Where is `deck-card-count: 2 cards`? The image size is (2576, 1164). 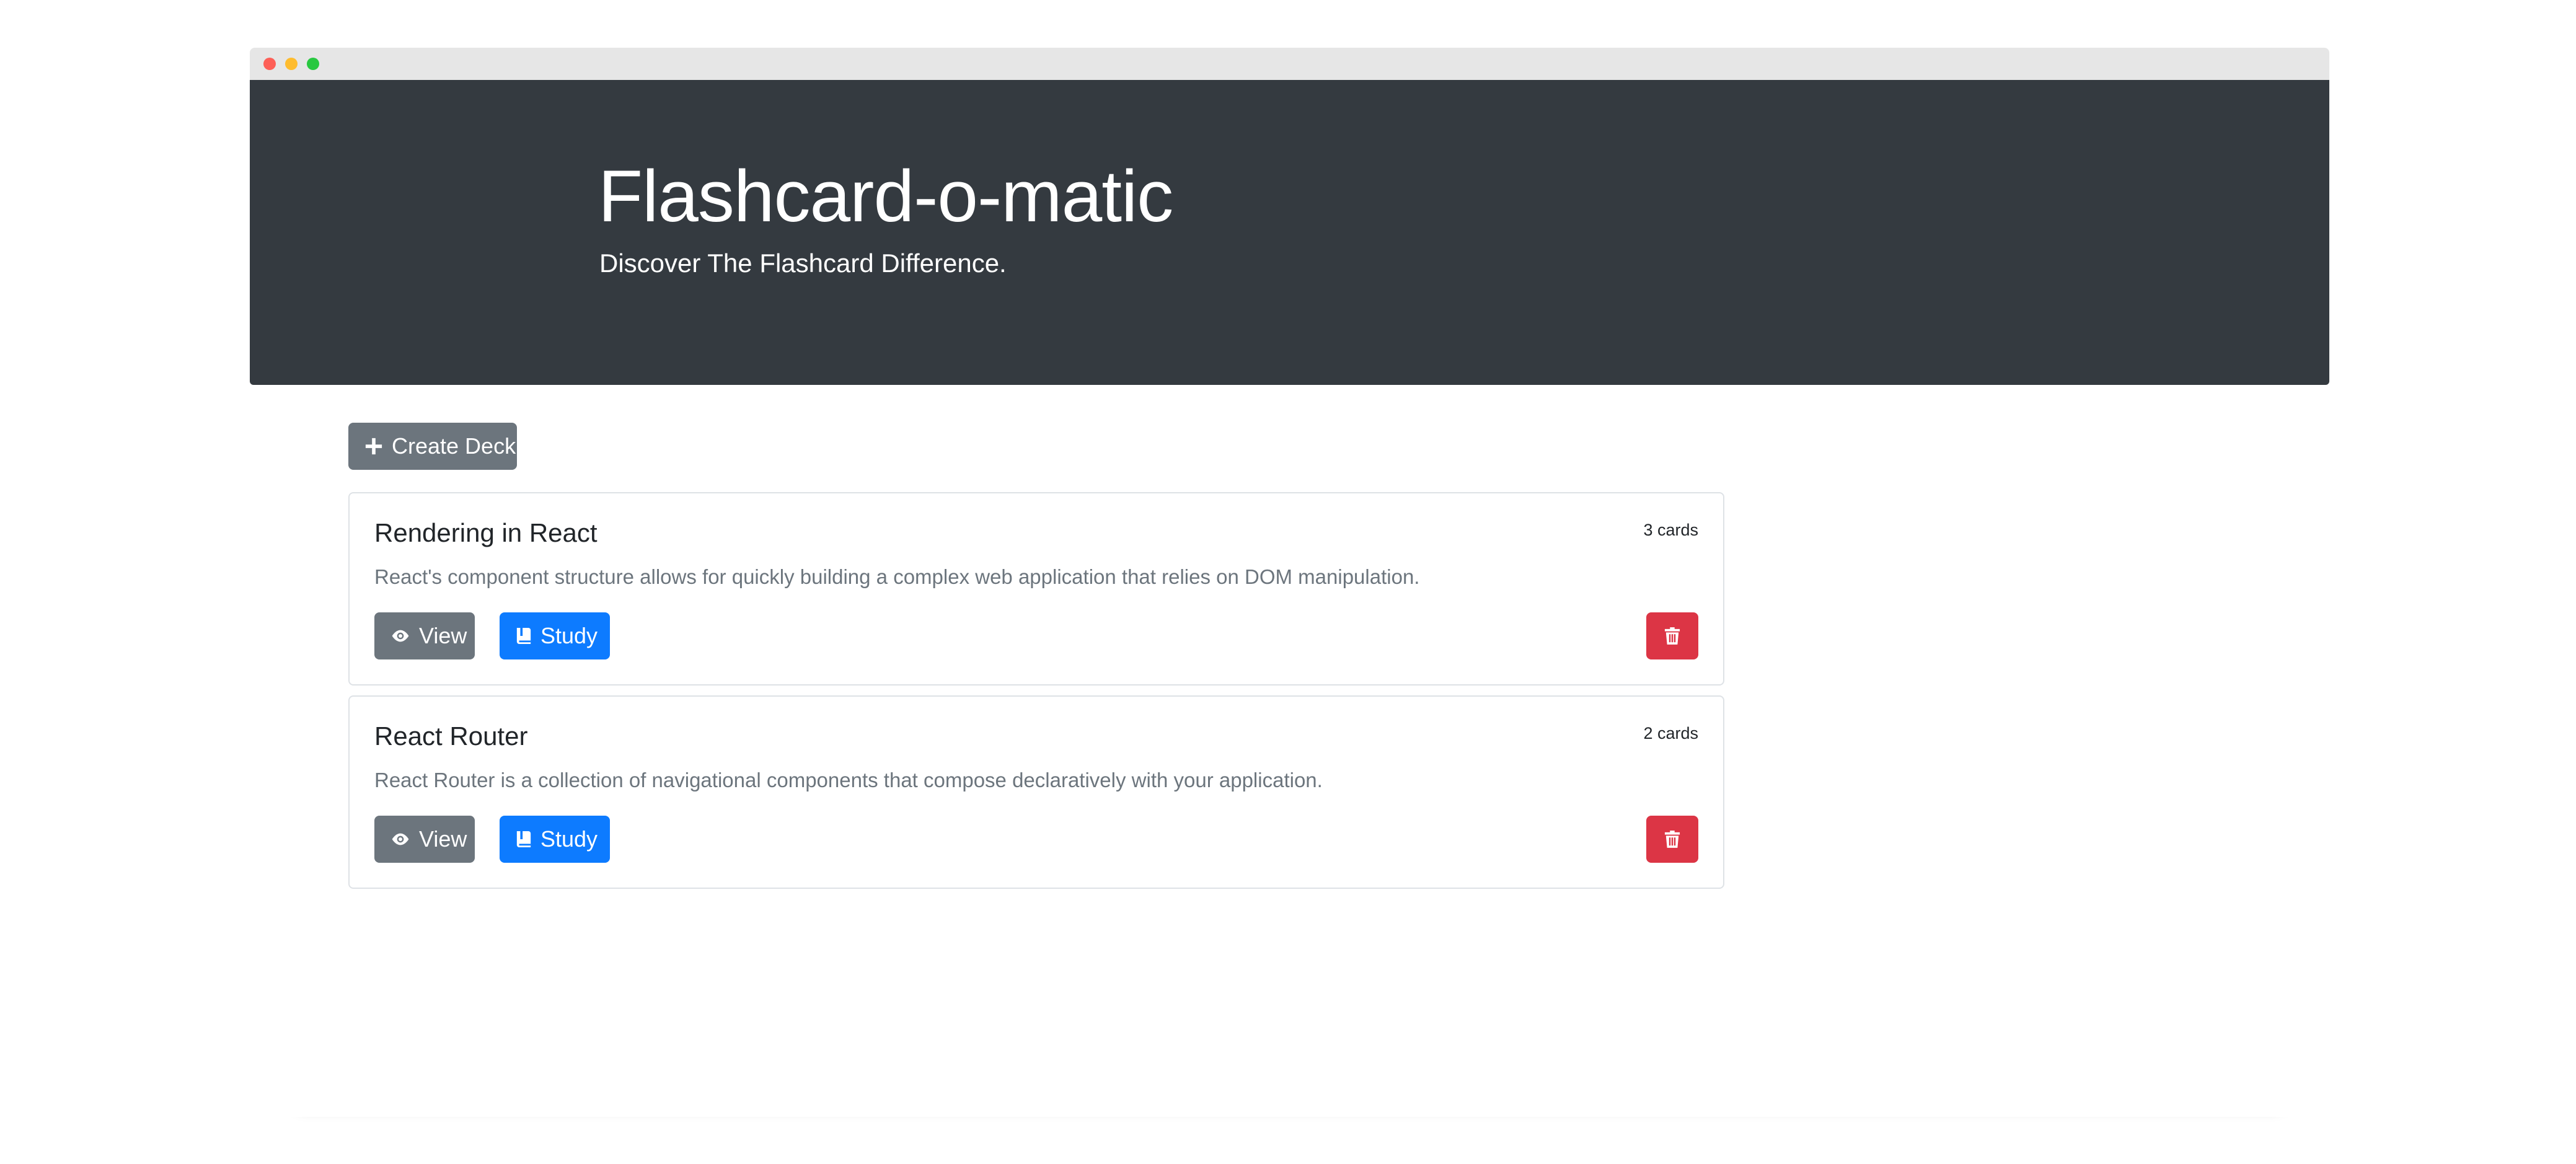 deck-card-count: 2 cards is located at coordinates (1670, 733).